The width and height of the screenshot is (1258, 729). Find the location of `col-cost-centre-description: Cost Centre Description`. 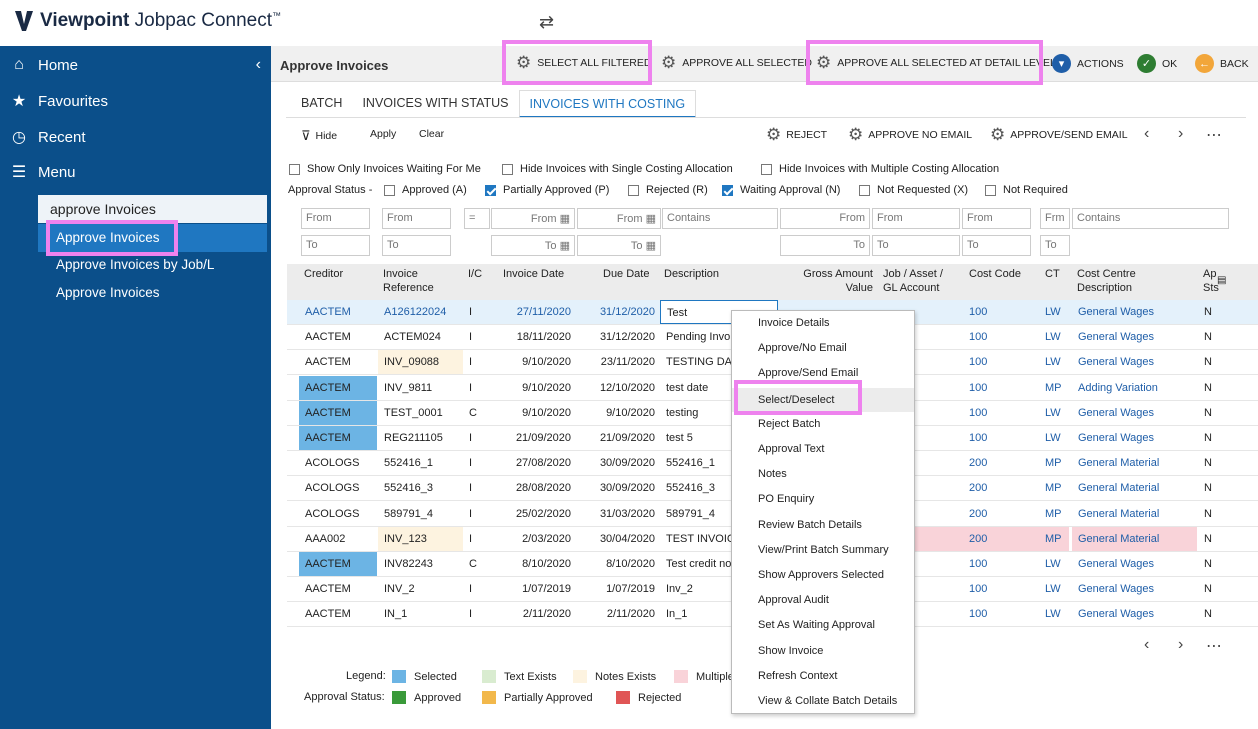

col-cost-centre-description: Cost Centre Description is located at coordinates (1127, 281).